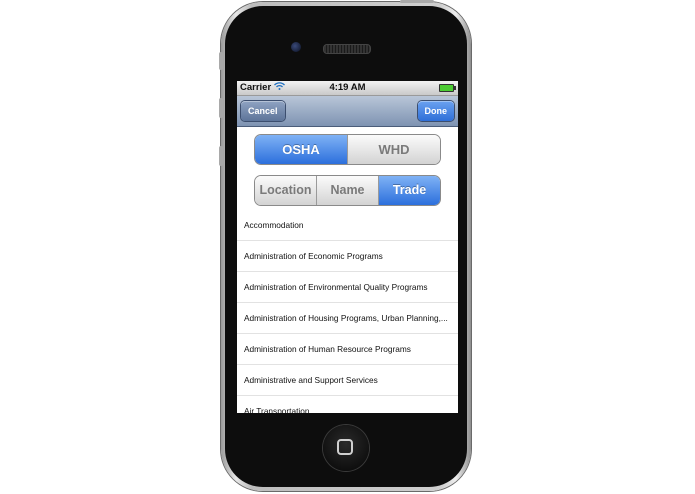  What do you see at coordinates (221, 61) in the screenshot?
I see `mute-switch` at bounding box center [221, 61].